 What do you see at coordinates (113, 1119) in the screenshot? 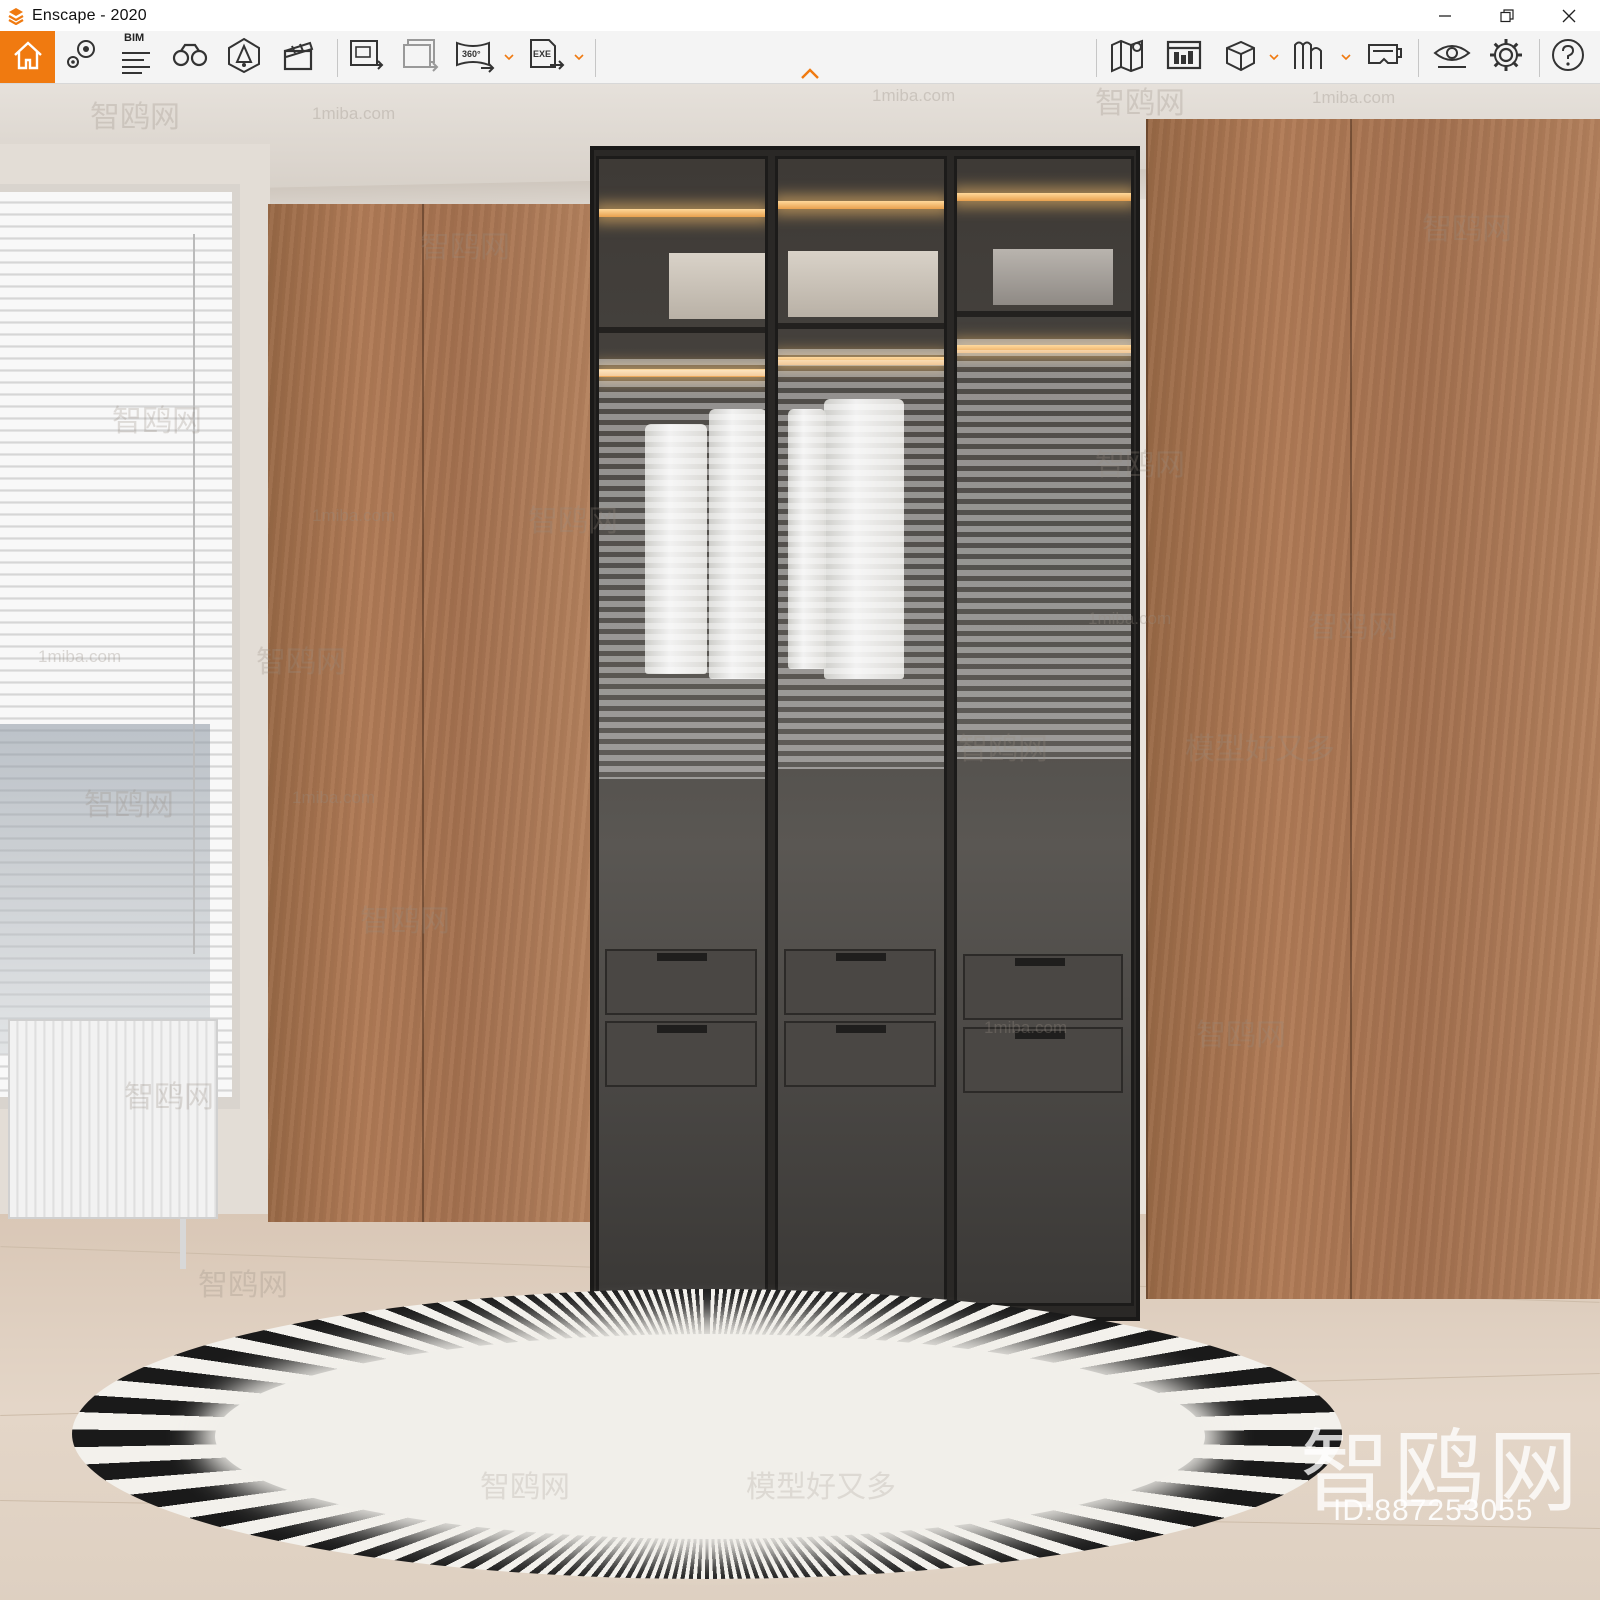
I see `radiator` at bounding box center [113, 1119].